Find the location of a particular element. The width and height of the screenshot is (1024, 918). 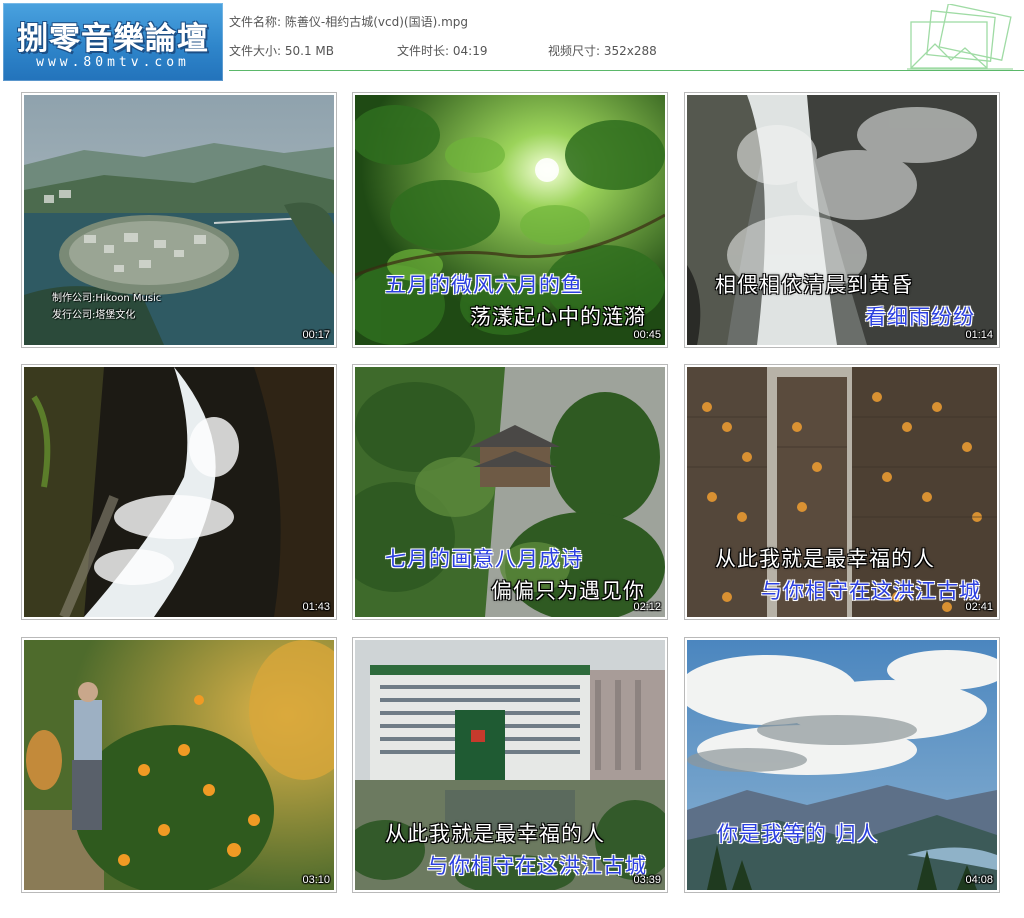

thumbnail-timestamp: 01:14 is located at coordinates (979, 335).